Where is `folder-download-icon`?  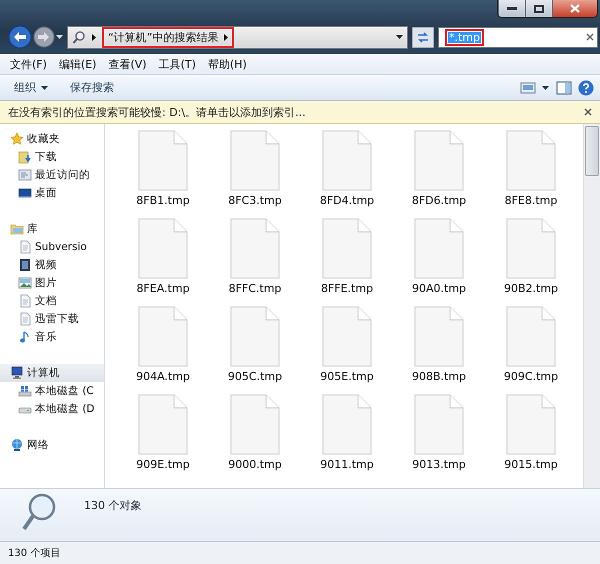 folder-download-icon is located at coordinates (25, 157).